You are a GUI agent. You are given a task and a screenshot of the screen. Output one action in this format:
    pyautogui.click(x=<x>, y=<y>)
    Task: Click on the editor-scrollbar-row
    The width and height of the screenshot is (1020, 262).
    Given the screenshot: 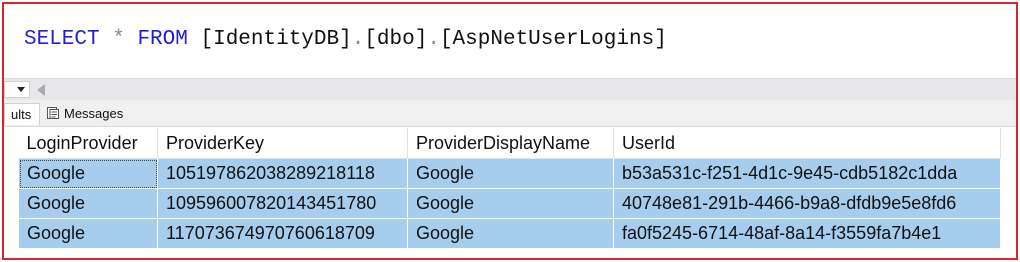 What is the action you would take?
    pyautogui.click(x=510, y=89)
    